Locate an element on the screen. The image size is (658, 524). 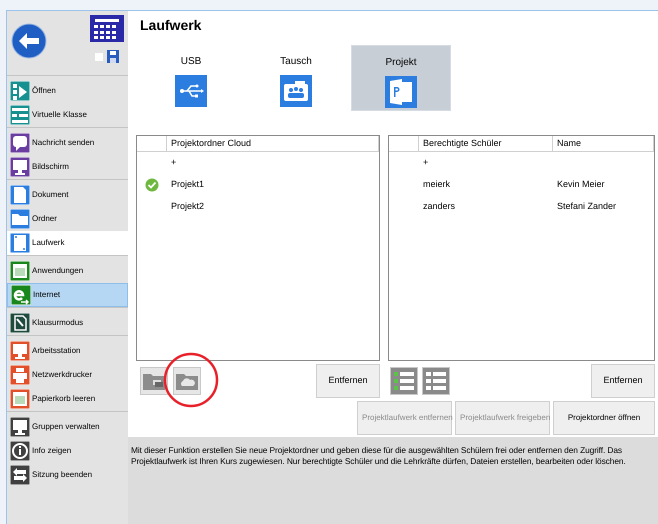
back-icon is located at coordinates (29, 41).